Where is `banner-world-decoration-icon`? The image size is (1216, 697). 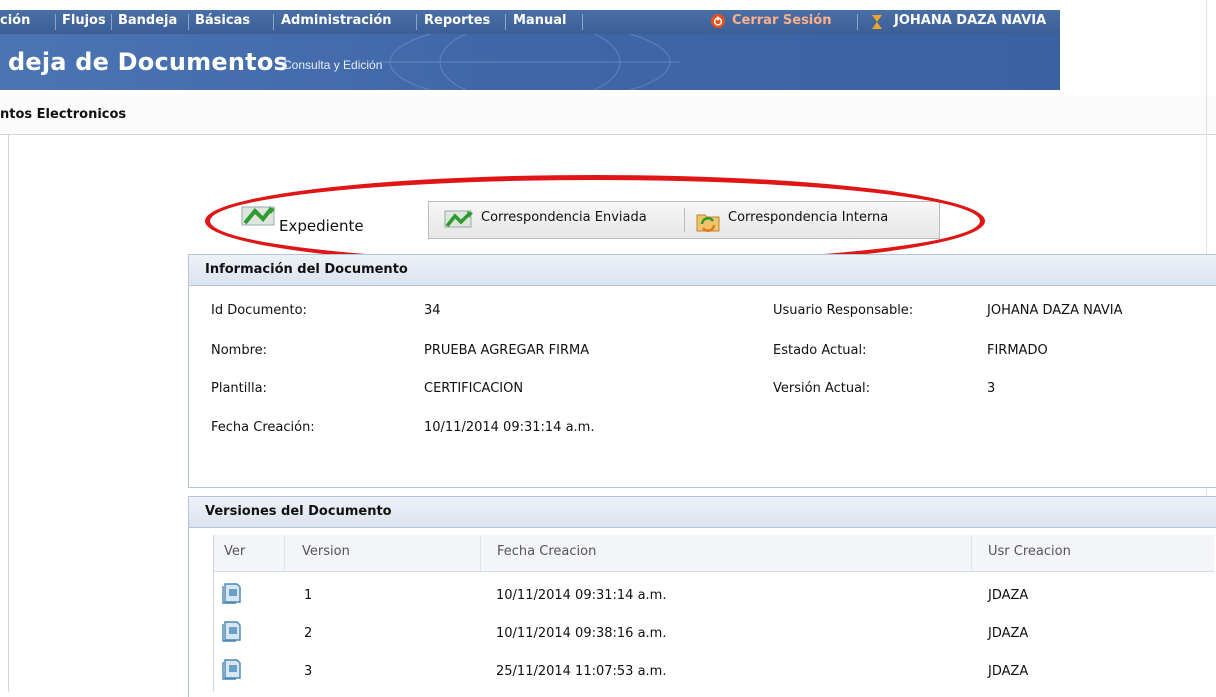 banner-world-decoration-icon is located at coordinates (530, 62).